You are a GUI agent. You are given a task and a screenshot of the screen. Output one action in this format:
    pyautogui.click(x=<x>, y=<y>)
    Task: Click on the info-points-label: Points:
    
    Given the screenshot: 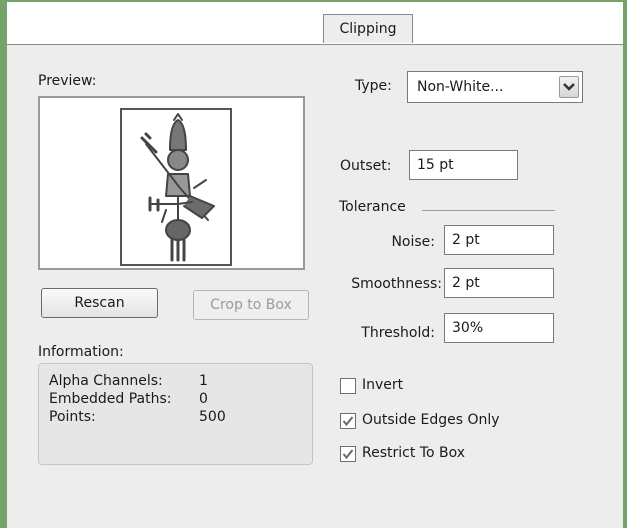 What is the action you would take?
    pyautogui.click(x=72, y=417)
    